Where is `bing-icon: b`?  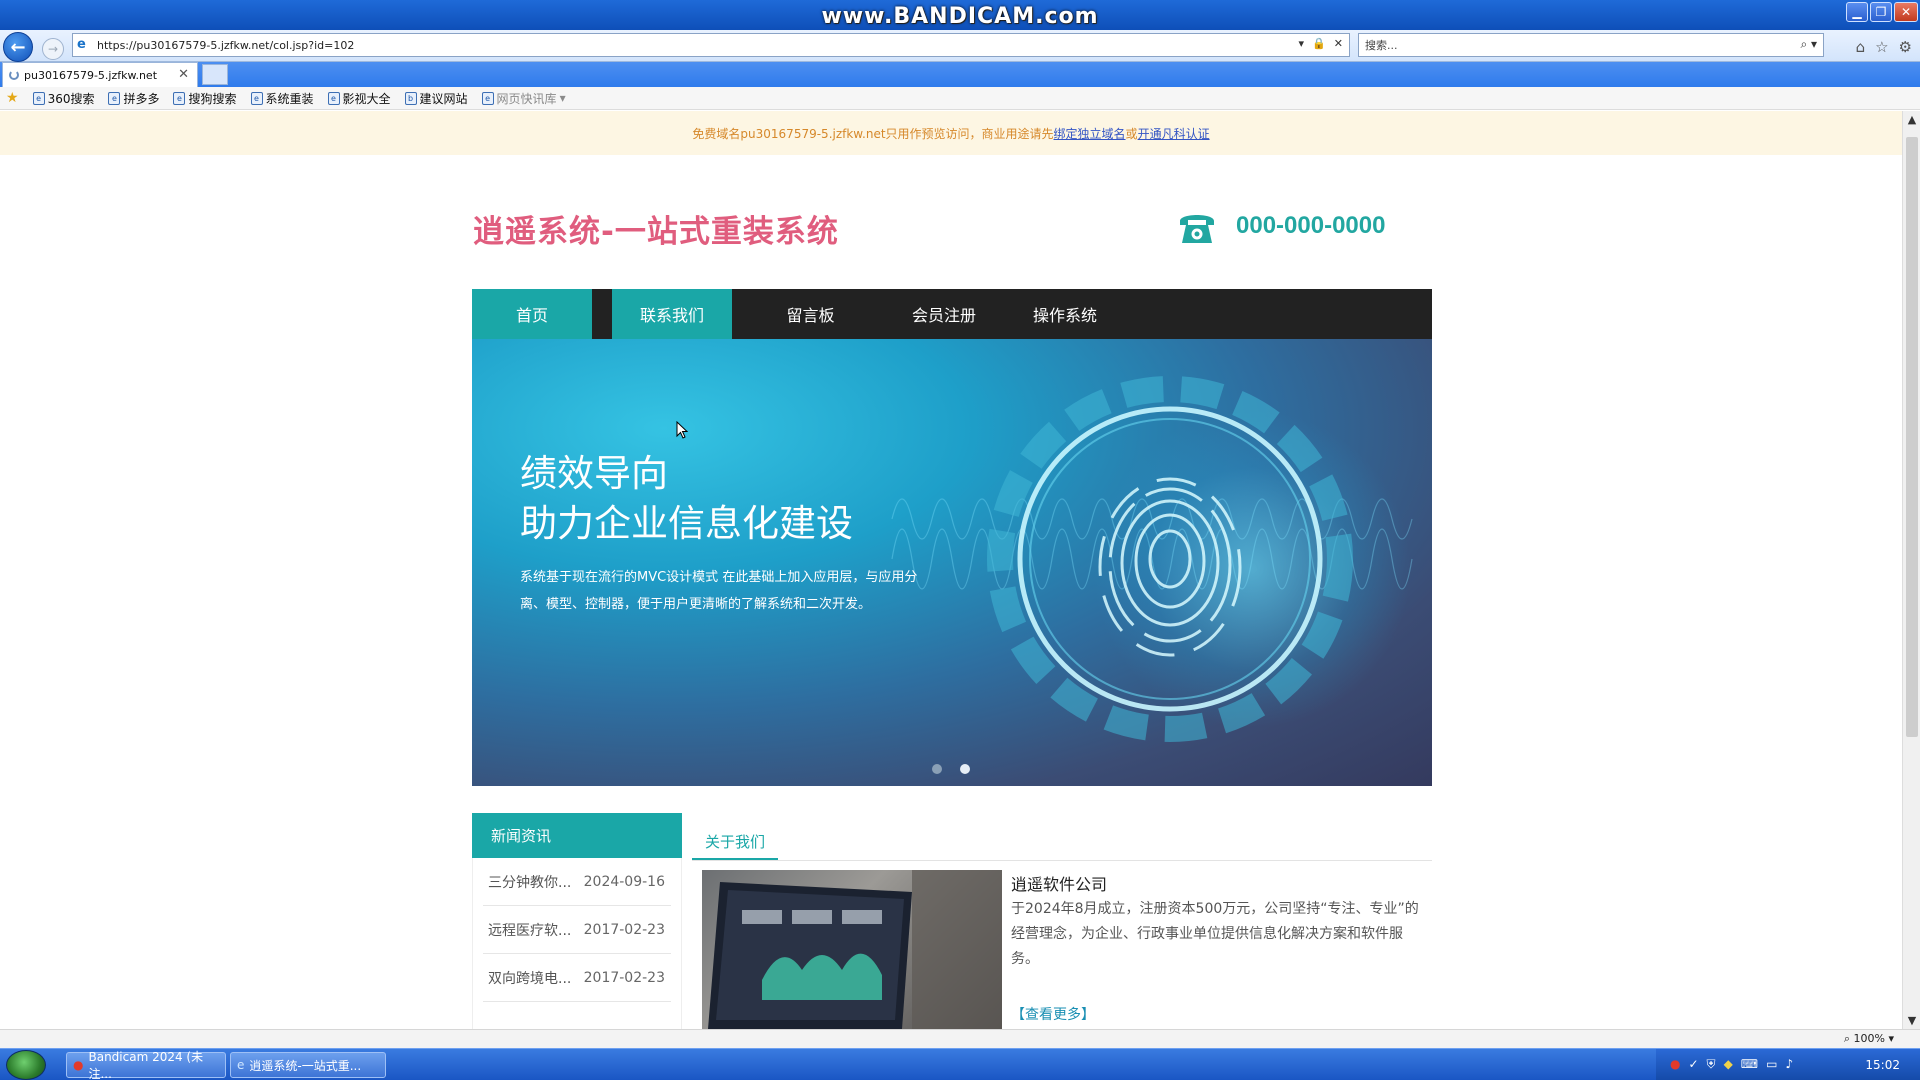
bing-icon: b is located at coordinates (410, 98).